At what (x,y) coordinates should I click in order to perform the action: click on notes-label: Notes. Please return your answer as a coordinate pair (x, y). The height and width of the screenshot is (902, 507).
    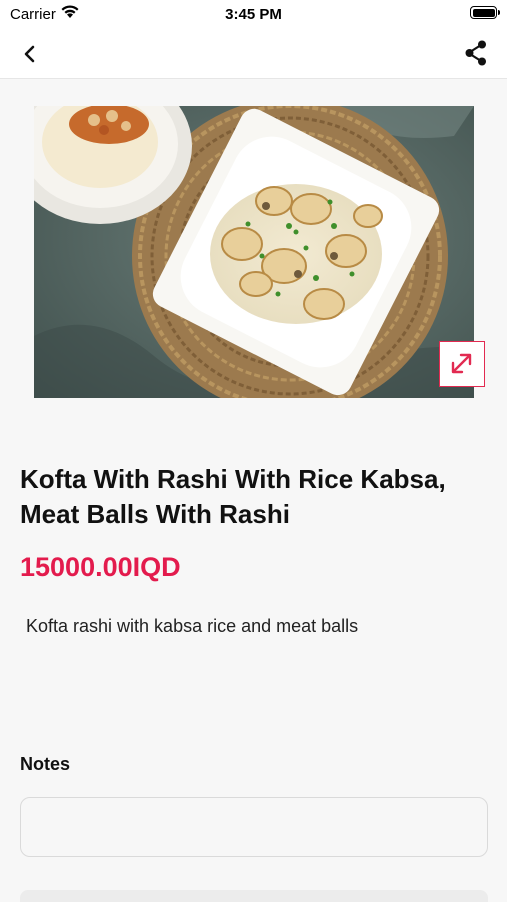
    Looking at the image, I should click on (45, 764).